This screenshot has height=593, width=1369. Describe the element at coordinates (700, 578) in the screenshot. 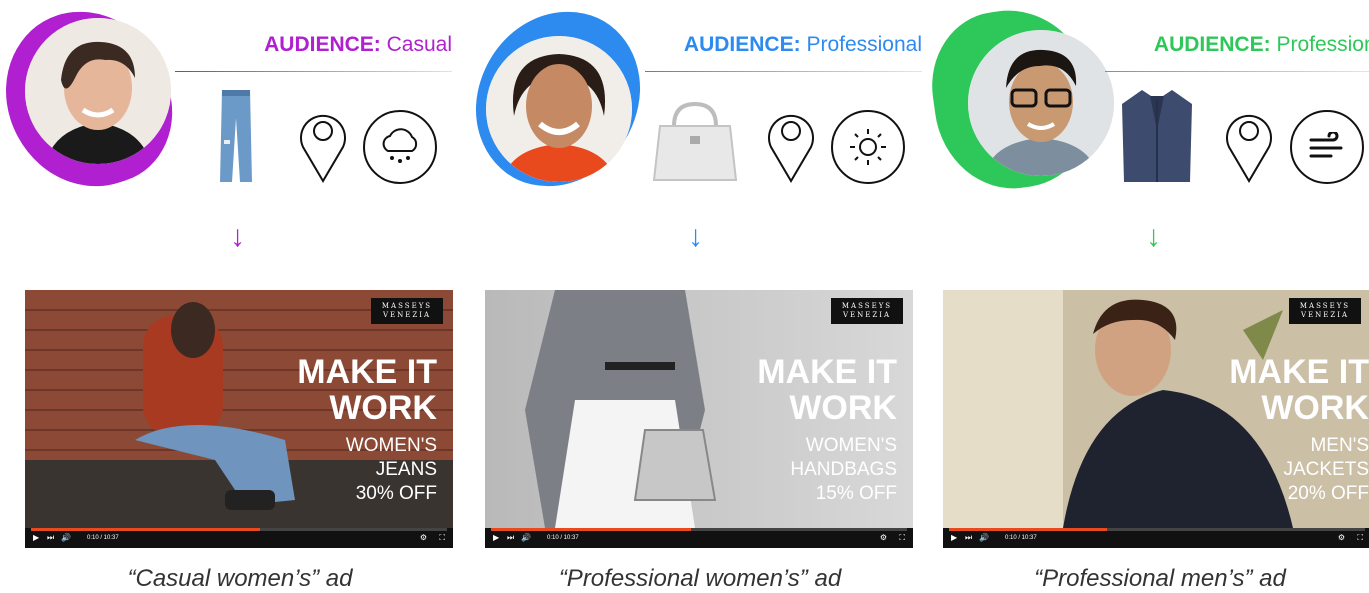

I see `ad-caption: “Professional women’s” ad` at that location.